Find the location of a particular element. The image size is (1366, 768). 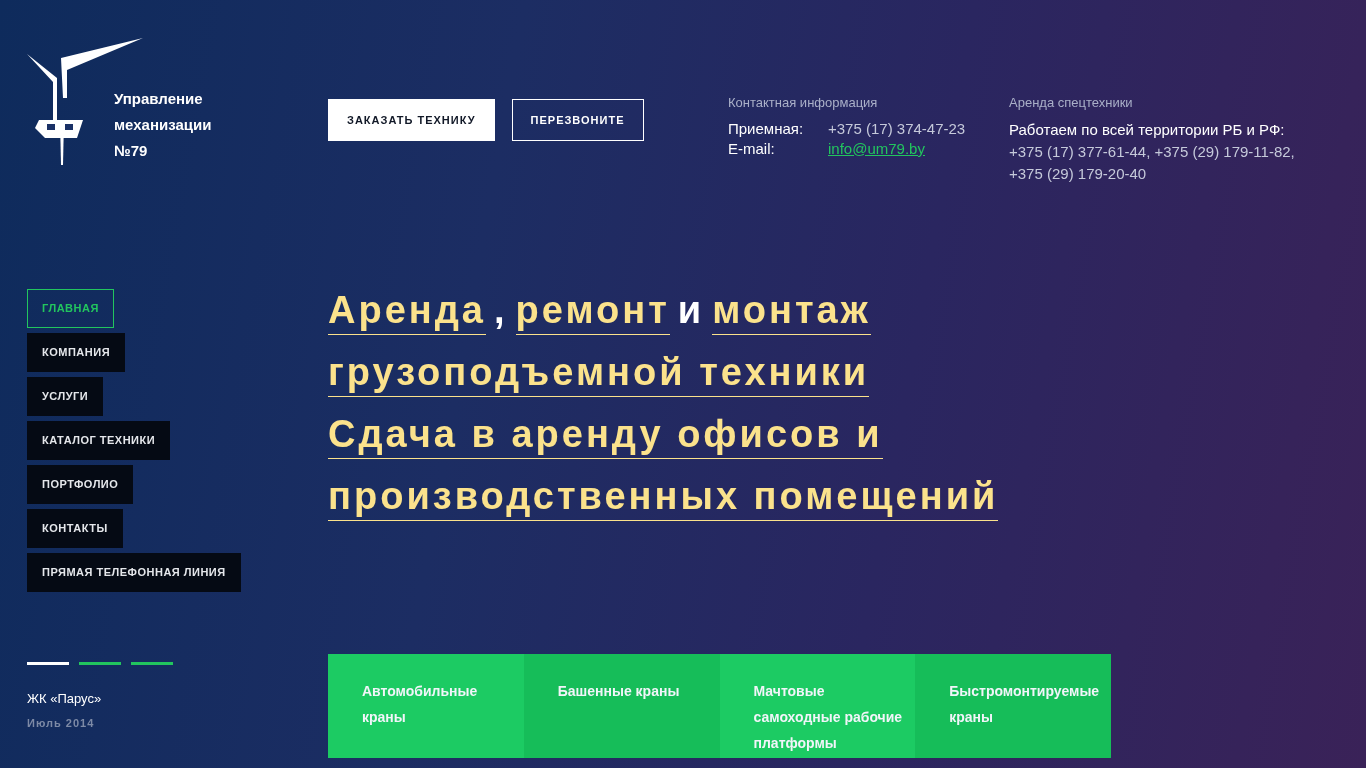

phone-numbers: +375 (17) 377-61-44, +375 (29) 179-11-82, is located at coordinates (1152, 151).